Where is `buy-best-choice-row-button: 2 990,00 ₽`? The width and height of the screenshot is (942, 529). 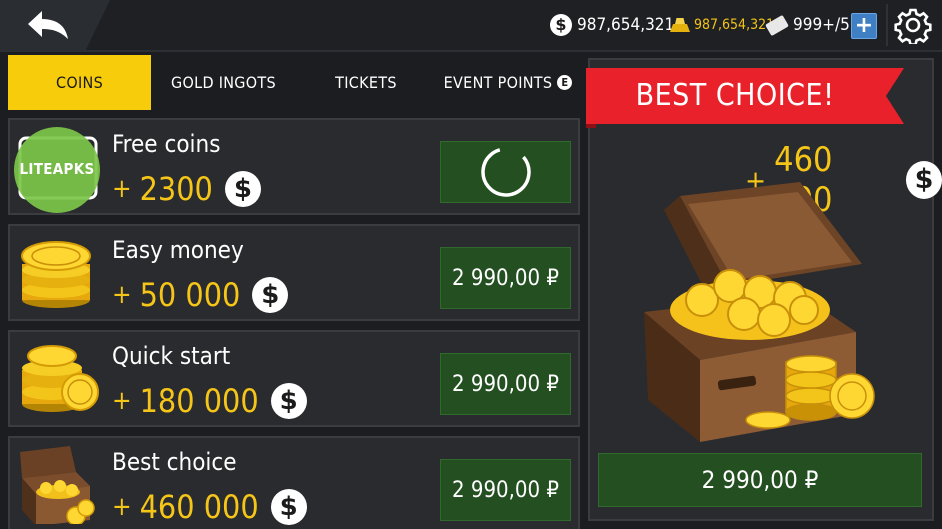
buy-best-choice-row-button: 2 990,00 ₽ is located at coordinates (505, 490).